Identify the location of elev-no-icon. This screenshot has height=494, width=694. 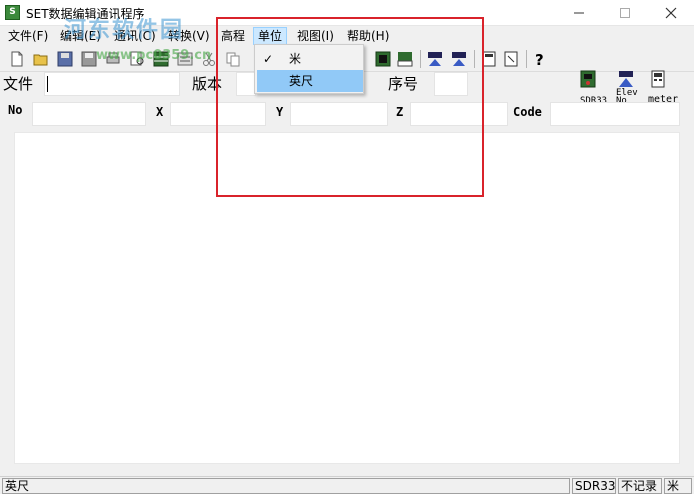
(626, 79).